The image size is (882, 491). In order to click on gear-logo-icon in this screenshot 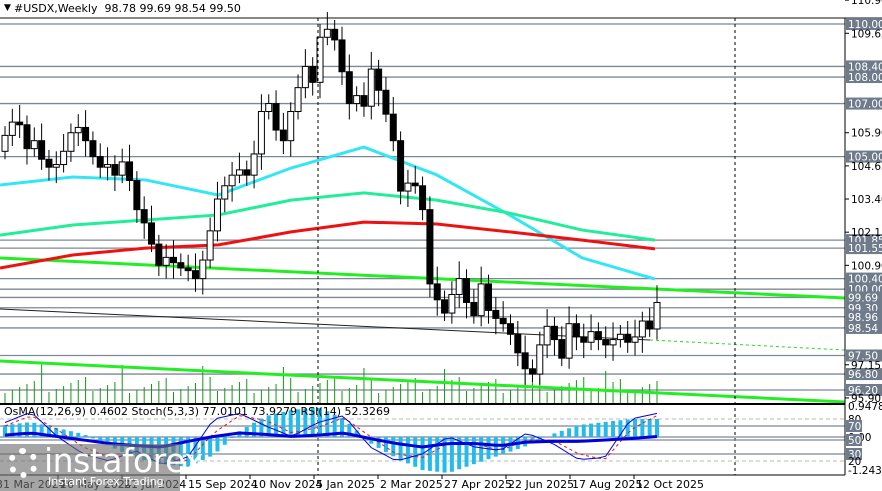, I will do `click(23, 463)`.